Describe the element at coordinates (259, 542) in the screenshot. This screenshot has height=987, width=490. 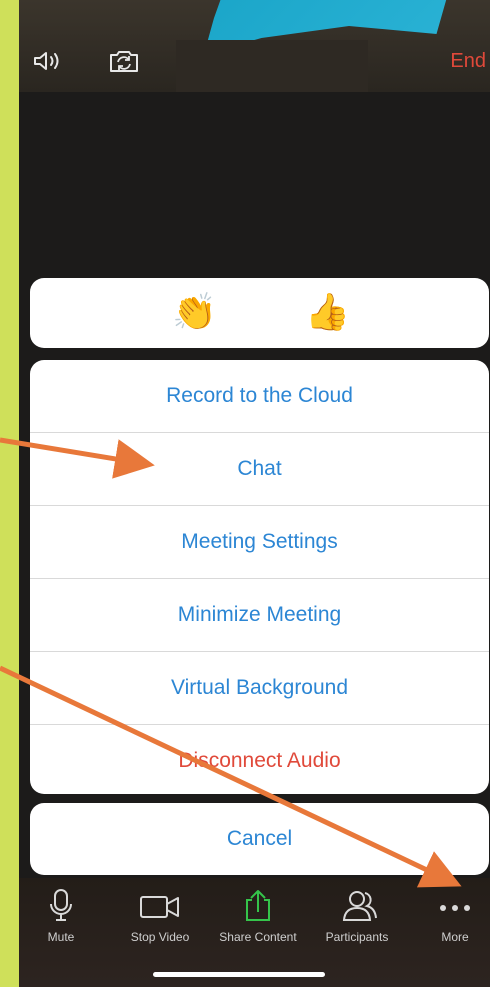
I see `menu-item-meeting-settings: Meeting Settings` at that location.